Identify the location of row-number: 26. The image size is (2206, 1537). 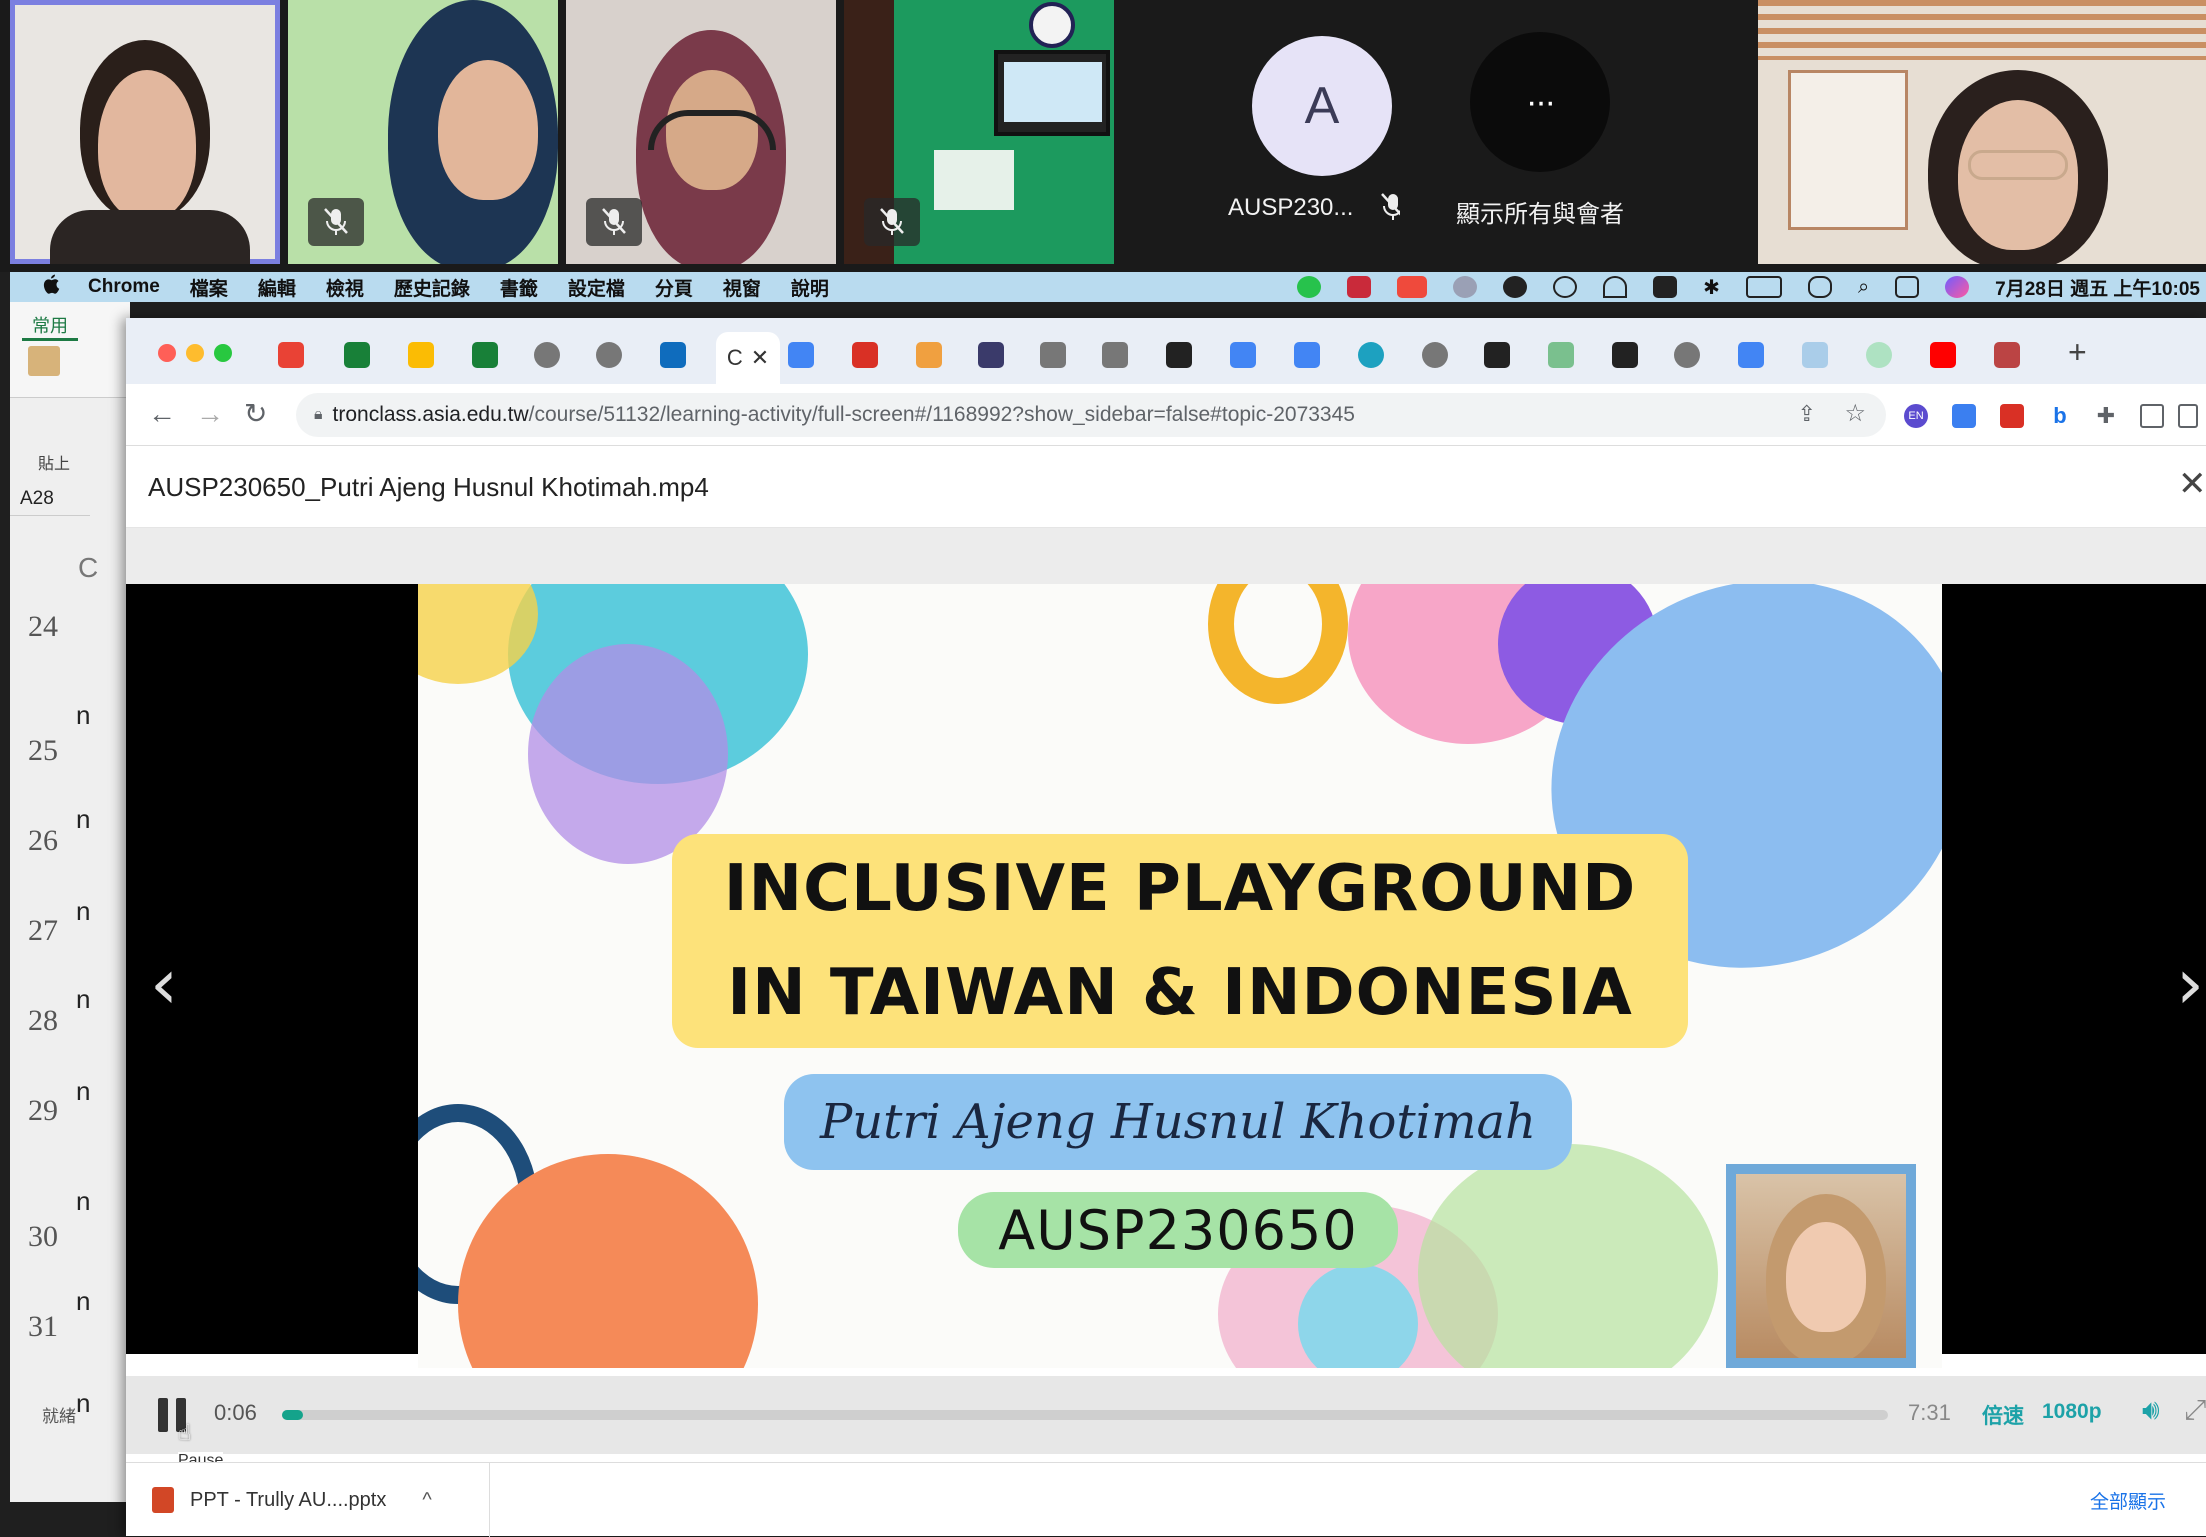
(43, 841).